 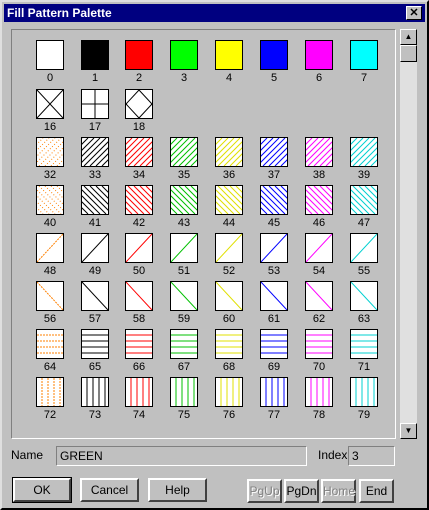 I want to click on pattern-swatch-35: 35, so click(x=184, y=159).